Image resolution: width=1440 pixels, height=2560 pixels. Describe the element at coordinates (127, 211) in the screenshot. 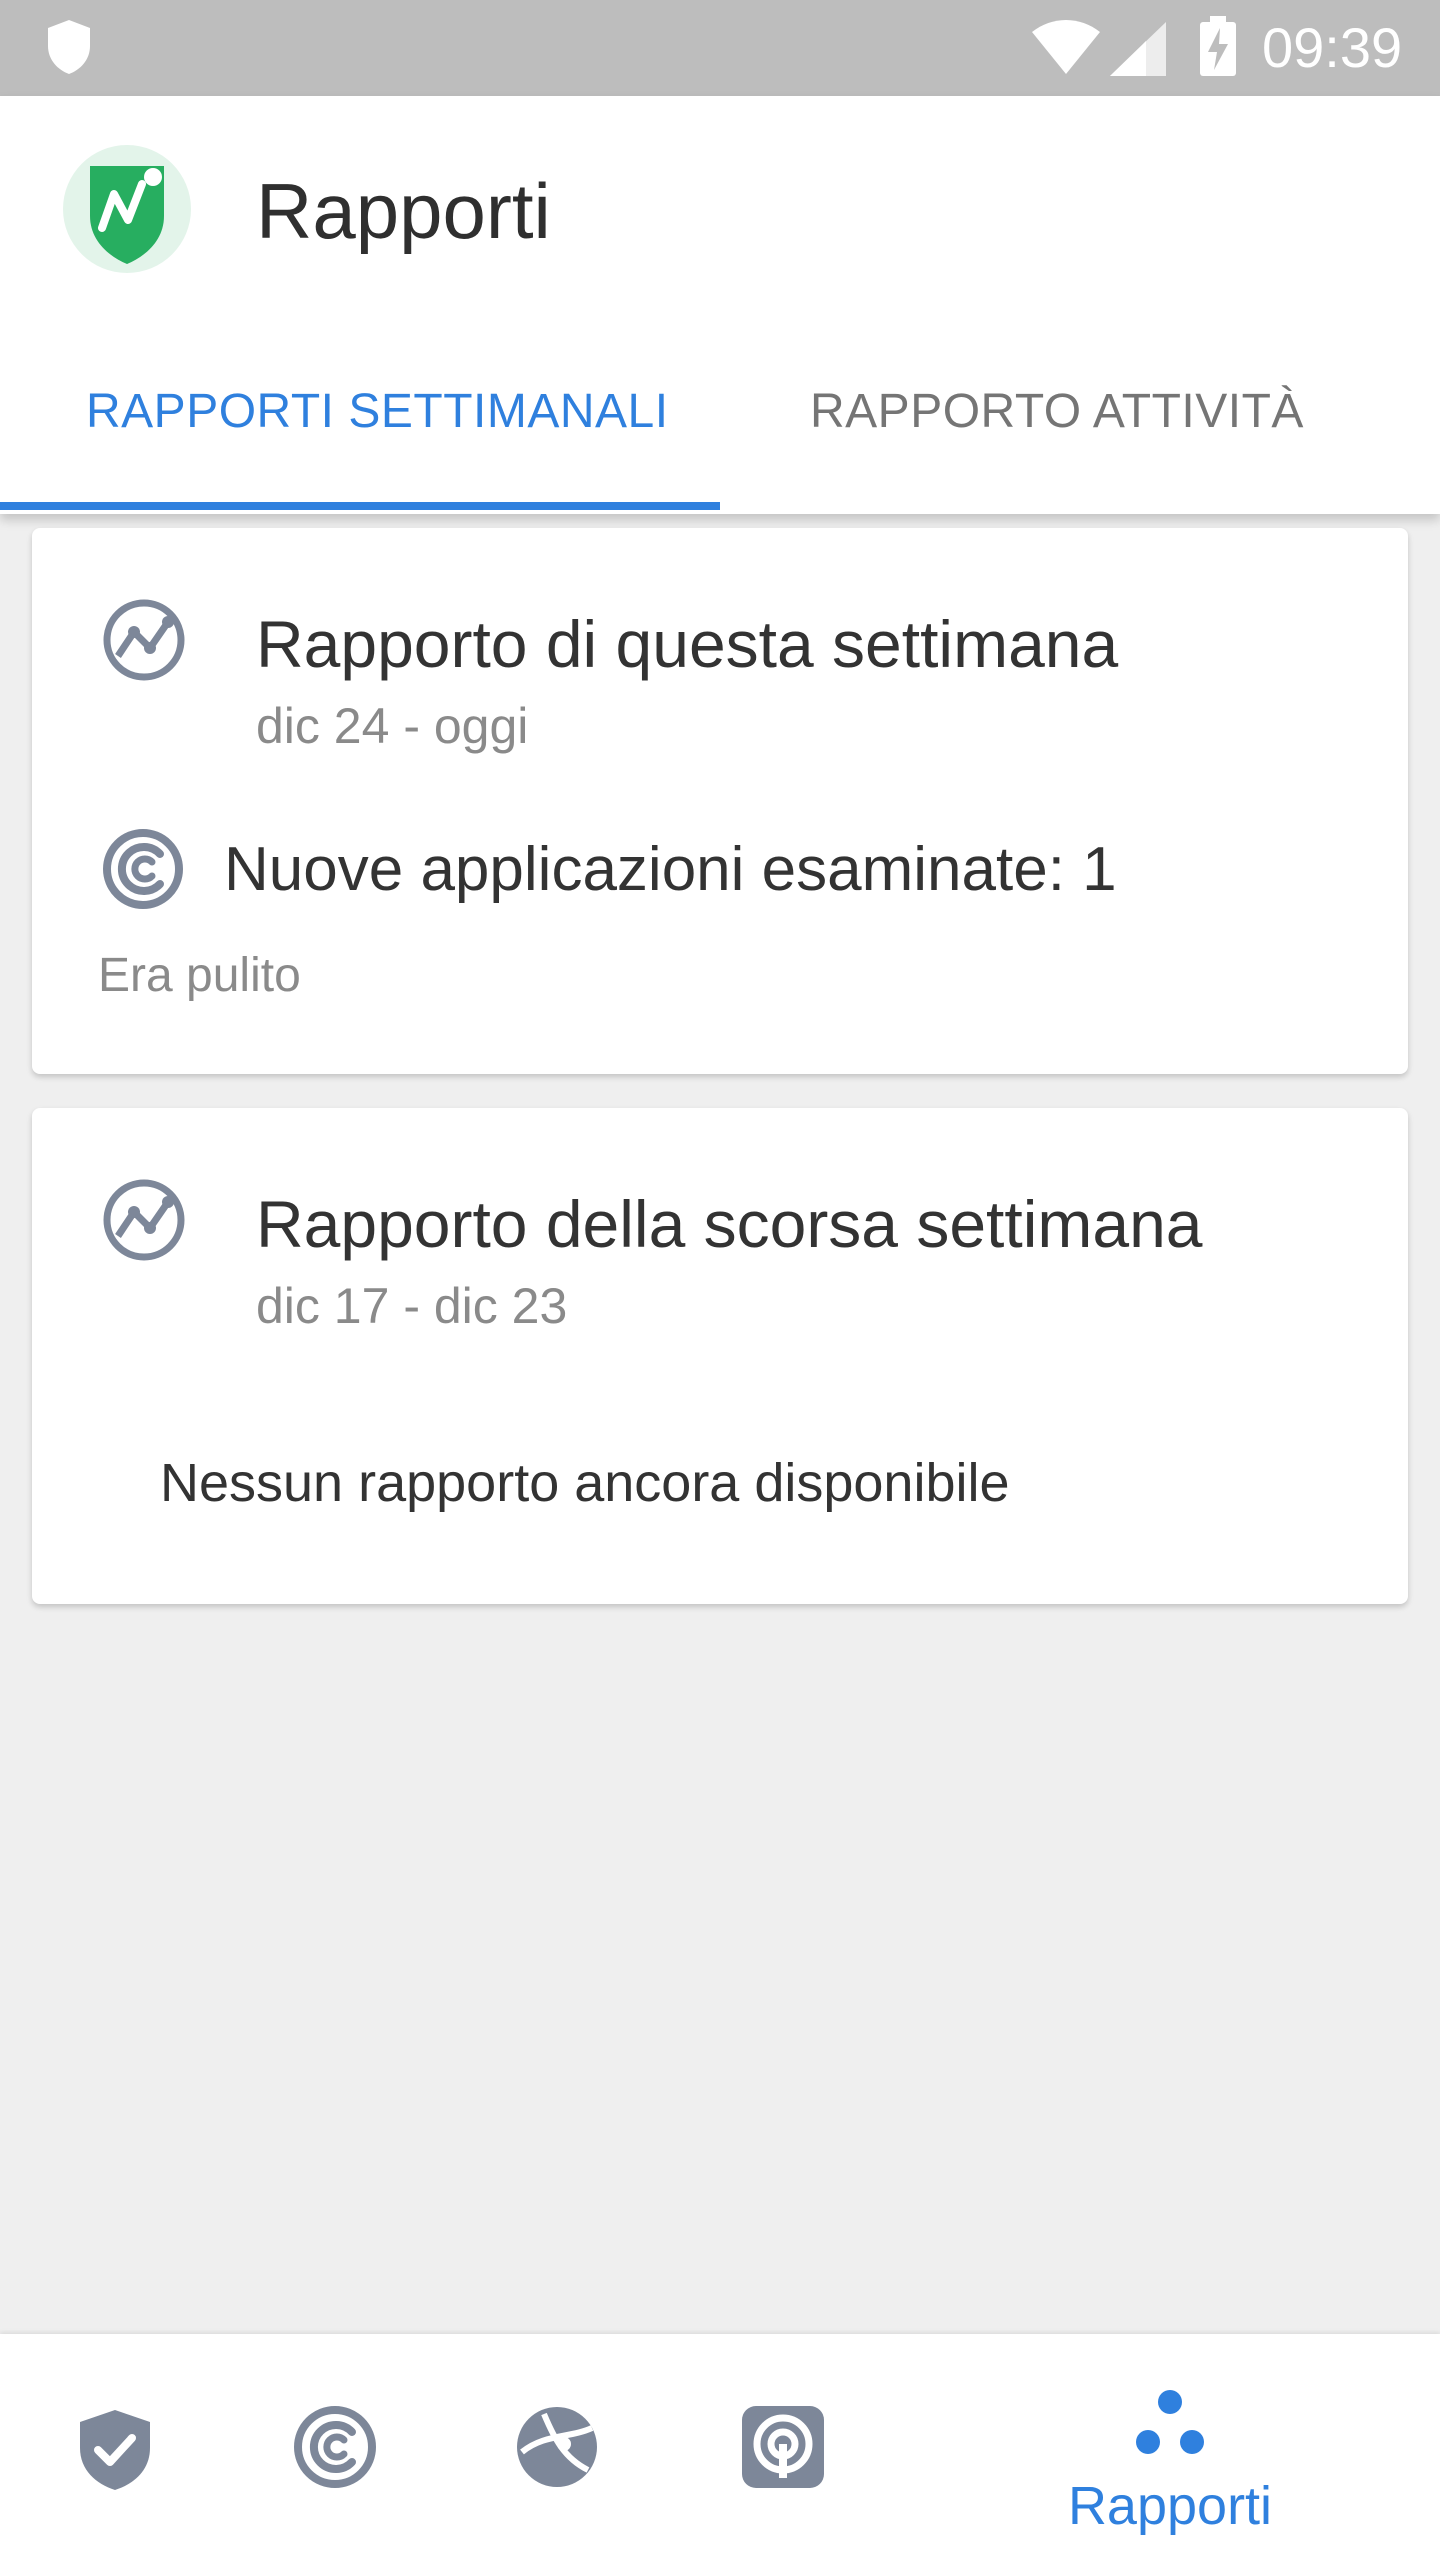

I see `app-logo-icon` at that location.